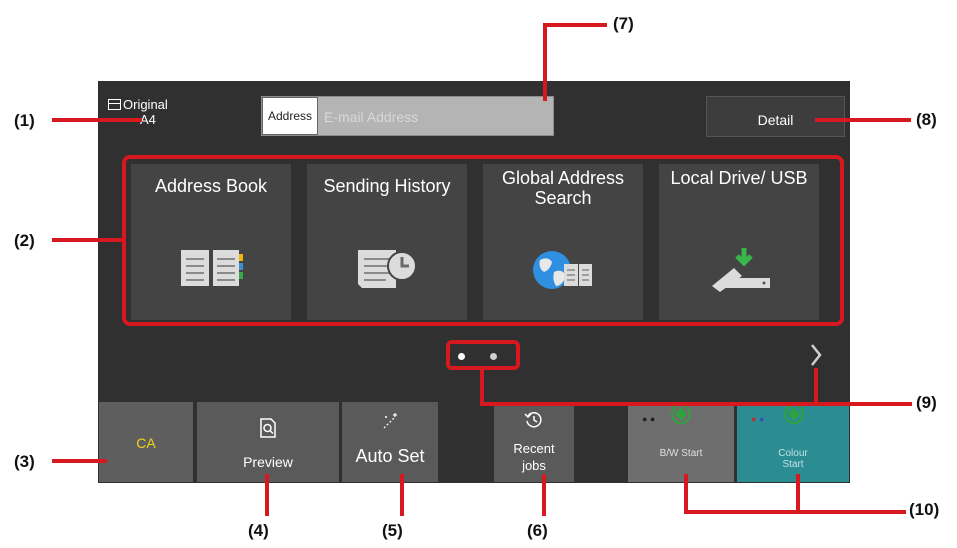 This screenshot has height=548, width=957. I want to click on colour-start-label: Colour Start, so click(793, 459).